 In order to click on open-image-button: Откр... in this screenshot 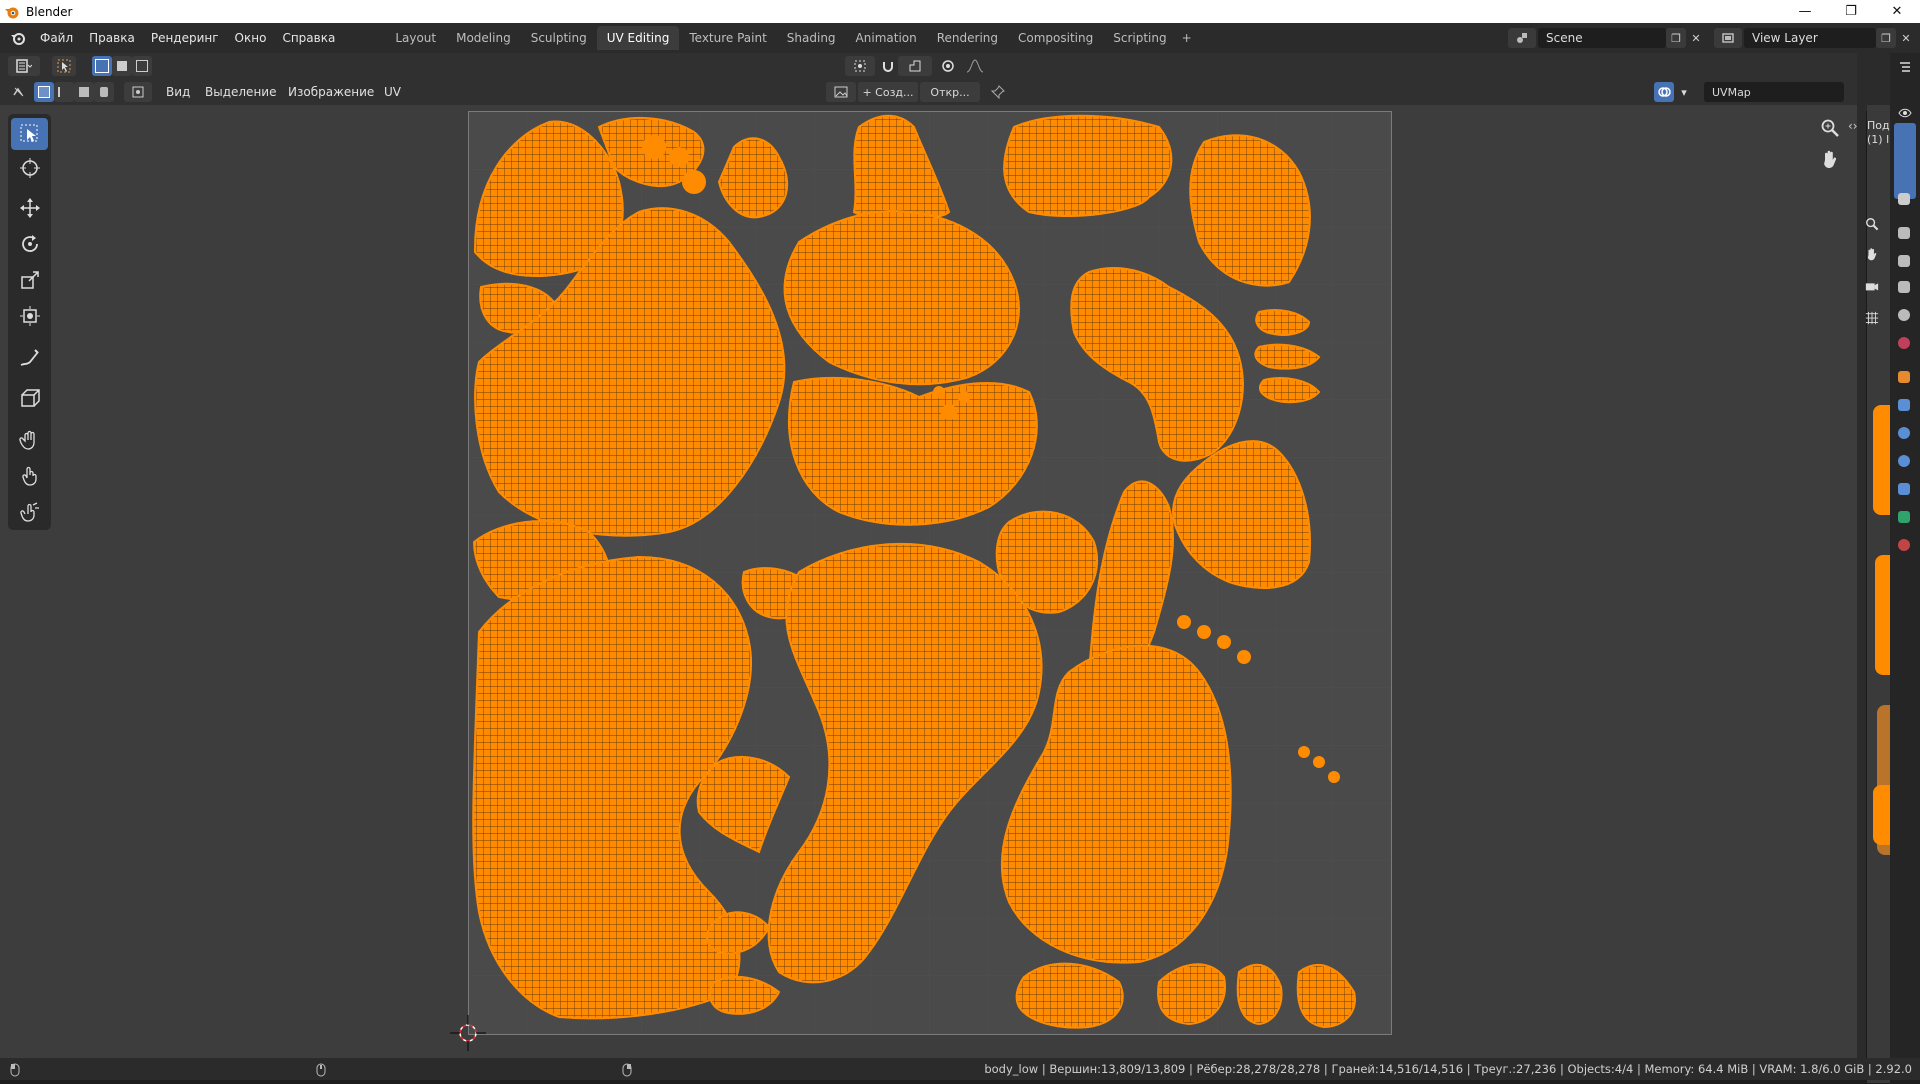, I will do `click(950, 92)`.